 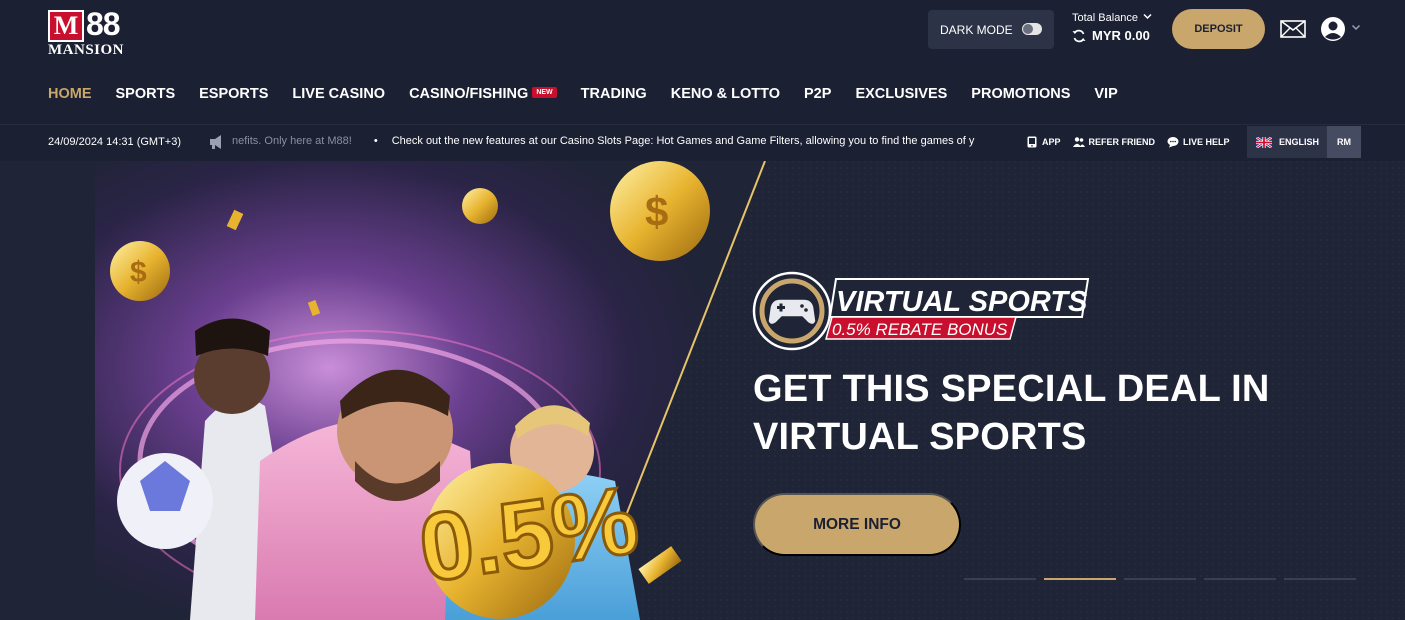 What do you see at coordinates (1032, 29) in the screenshot?
I see `toggle-switch` at bounding box center [1032, 29].